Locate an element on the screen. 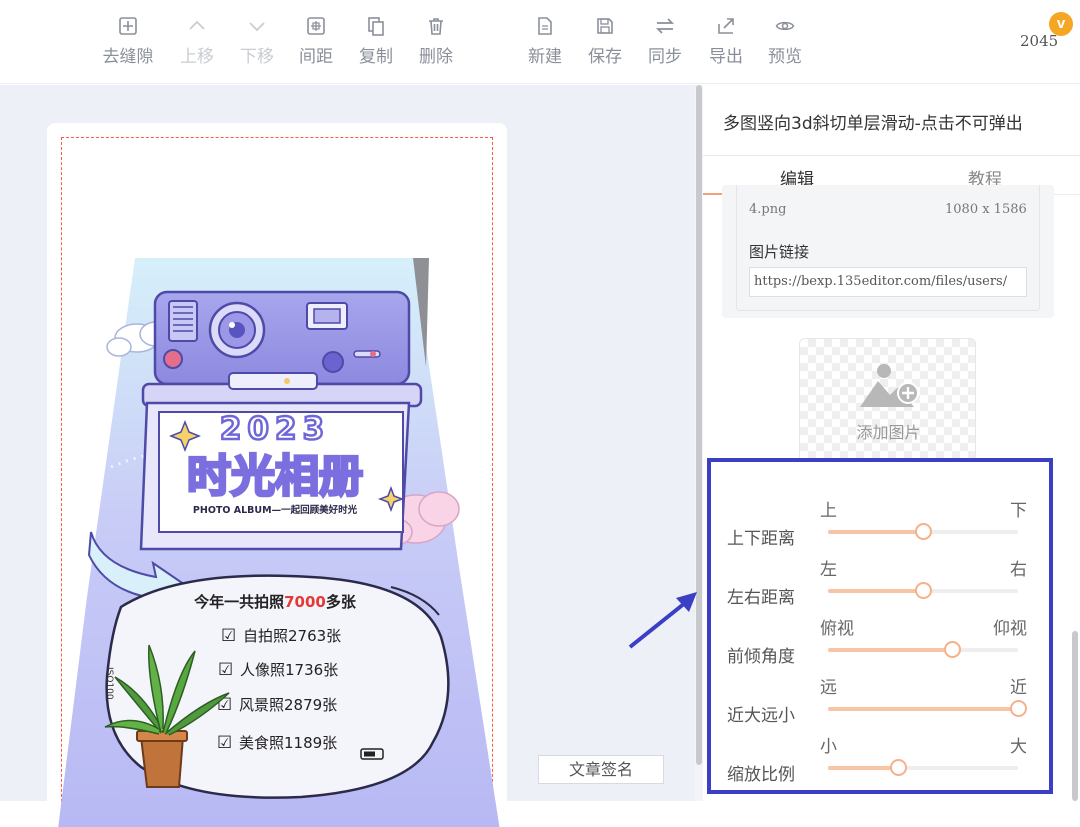 Image resolution: width=1080 pixels, height=827 pixels. slider-max-label: 仰视 is located at coordinates (1010, 629).